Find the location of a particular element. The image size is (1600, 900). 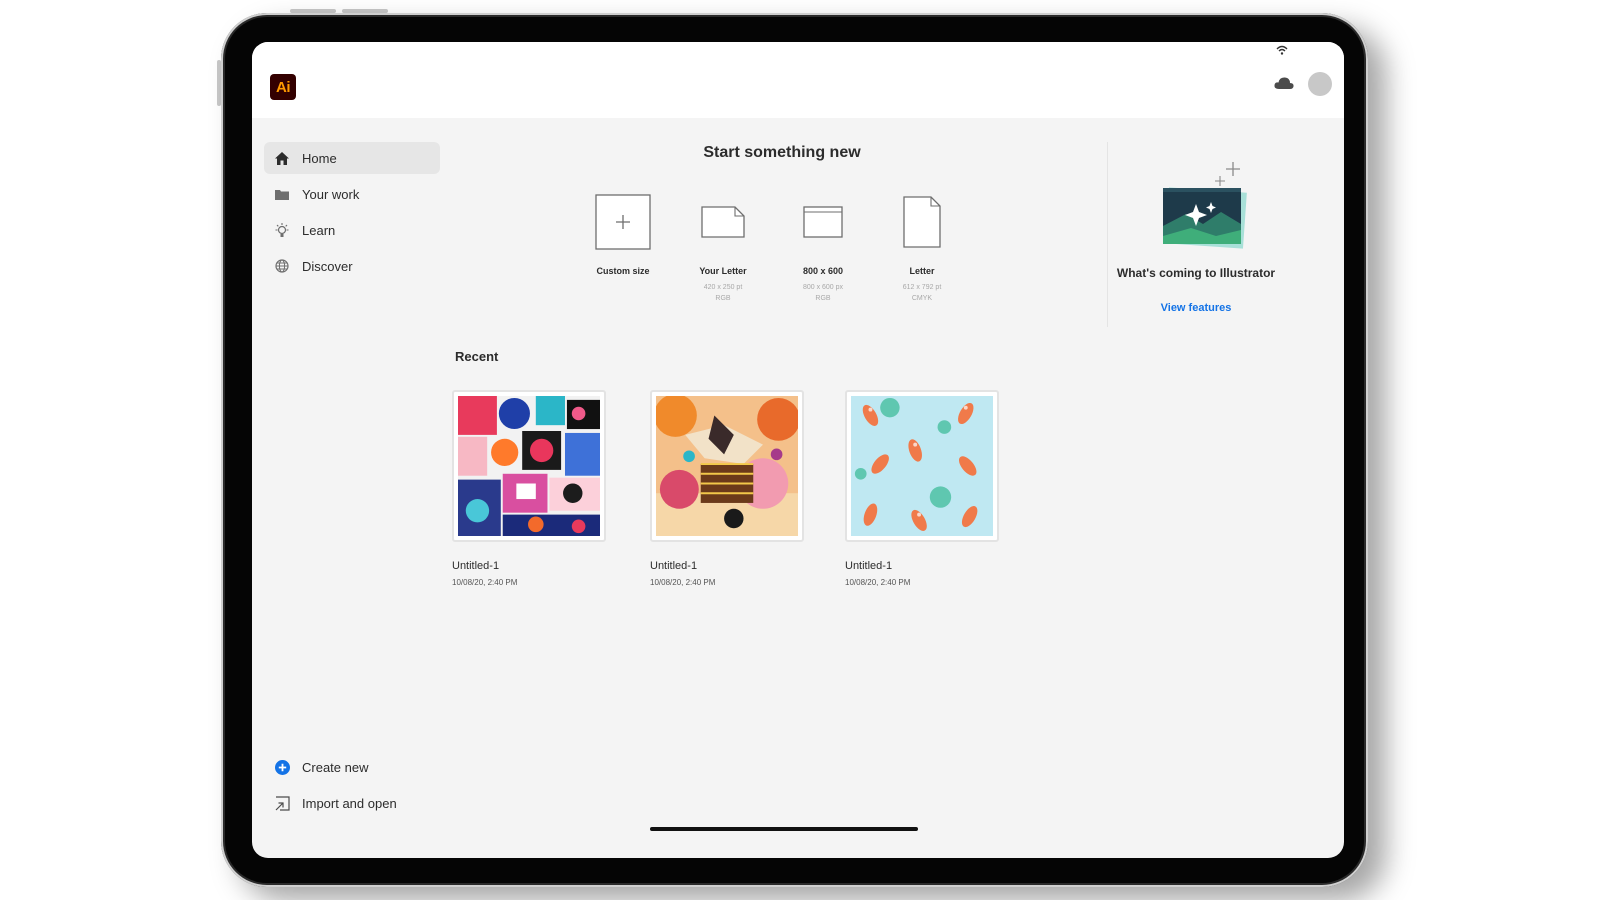

preset-sub: 420 x 250 pt RGB is located at coordinates (723, 293).